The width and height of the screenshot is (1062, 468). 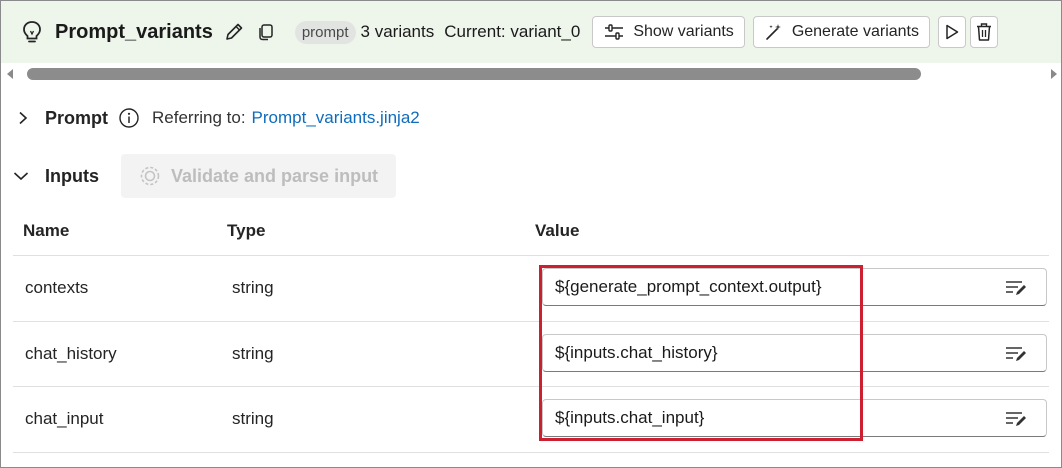 I want to click on scroll-right-arrow-icon, so click(x=1054, y=74).